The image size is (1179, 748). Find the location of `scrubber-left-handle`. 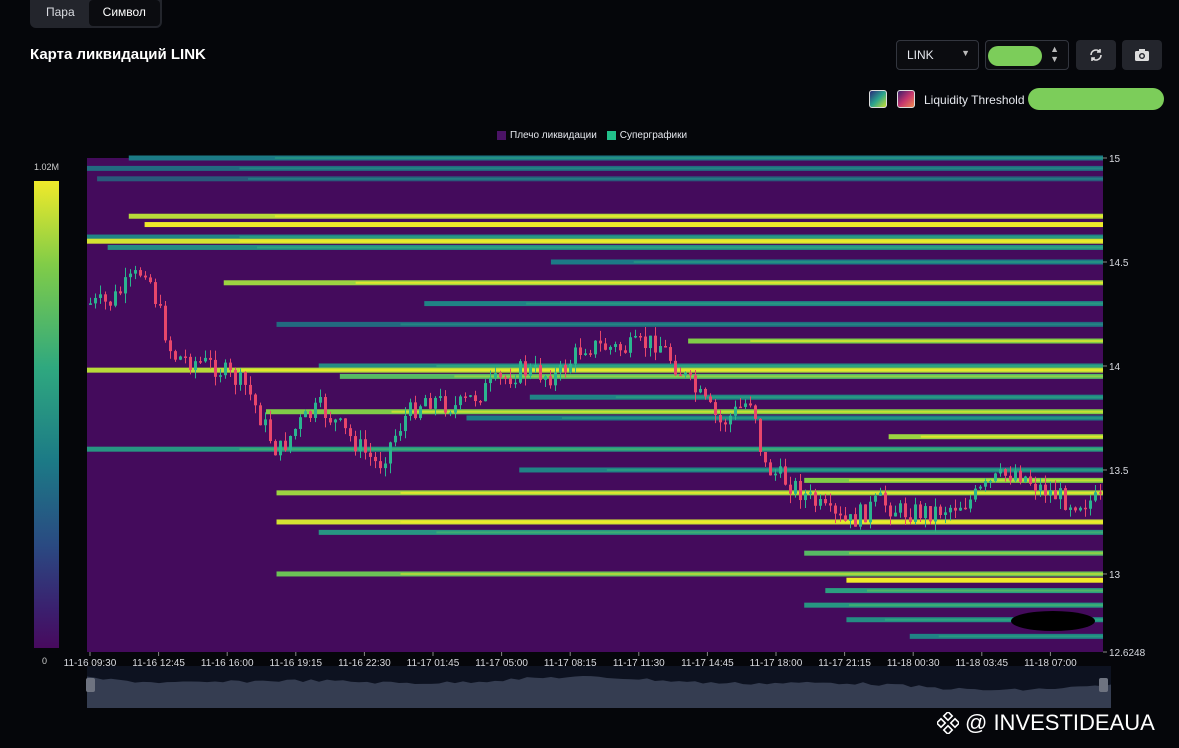

scrubber-left-handle is located at coordinates (90, 685).